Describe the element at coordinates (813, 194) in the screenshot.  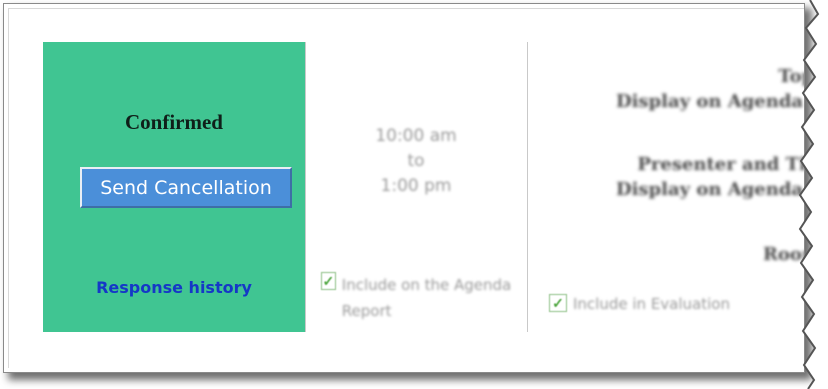
I see `torn-edge` at that location.